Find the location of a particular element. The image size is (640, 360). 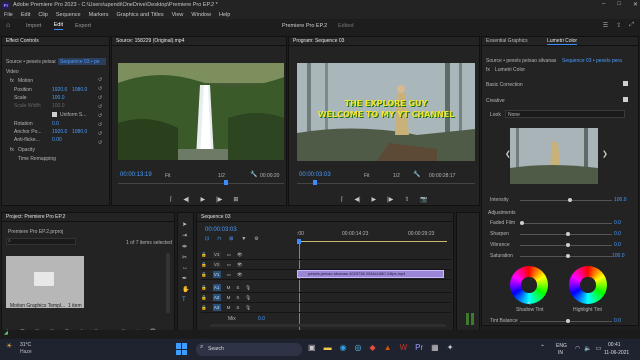

maximize-icon: □ is located at coordinates (619, 4).